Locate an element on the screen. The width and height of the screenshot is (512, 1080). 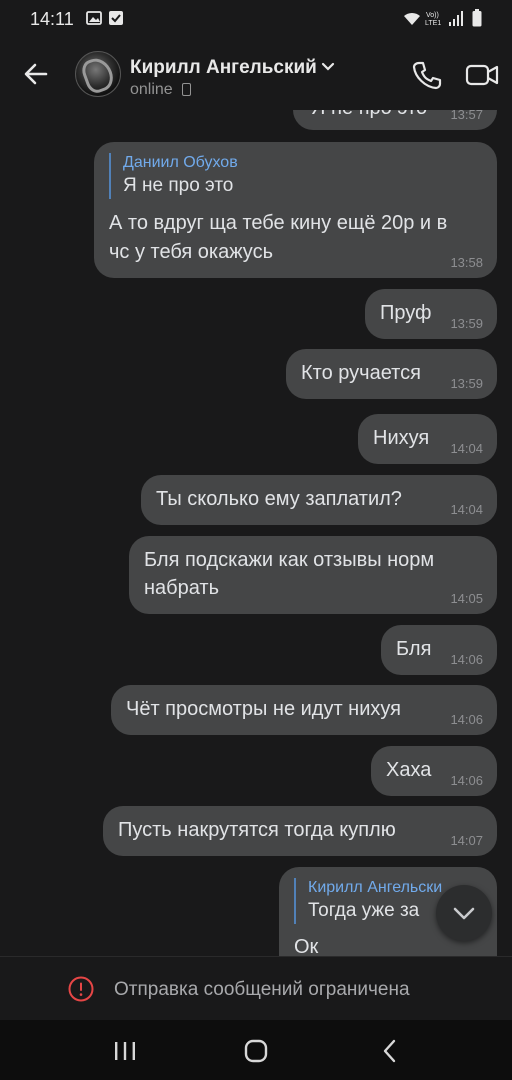
message-bubble: Нихуя 14:04 is located at coordinates (427, 439).